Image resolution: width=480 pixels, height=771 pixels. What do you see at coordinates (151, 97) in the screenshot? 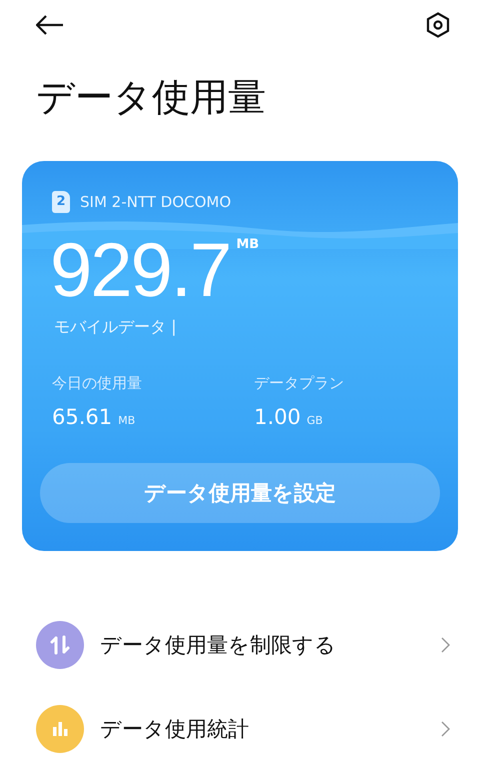
I see `page-title: データ使用量` at bounding box center [151, 97].